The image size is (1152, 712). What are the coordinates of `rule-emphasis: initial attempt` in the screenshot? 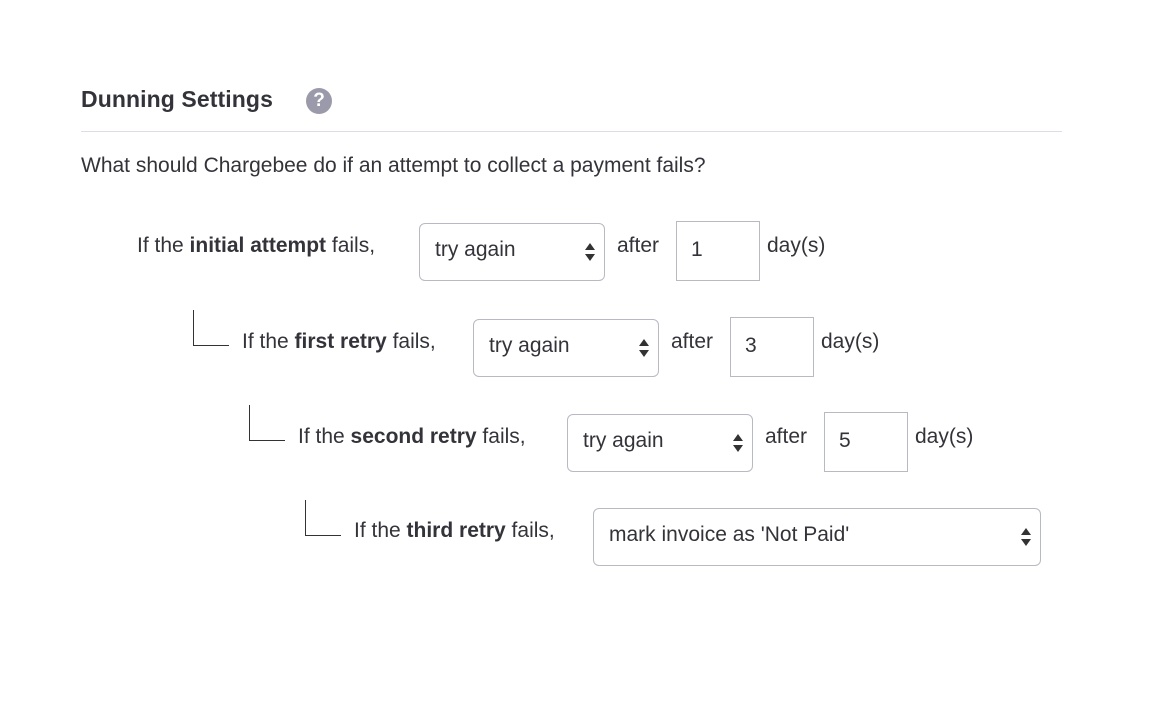 It's located at (258, 245).